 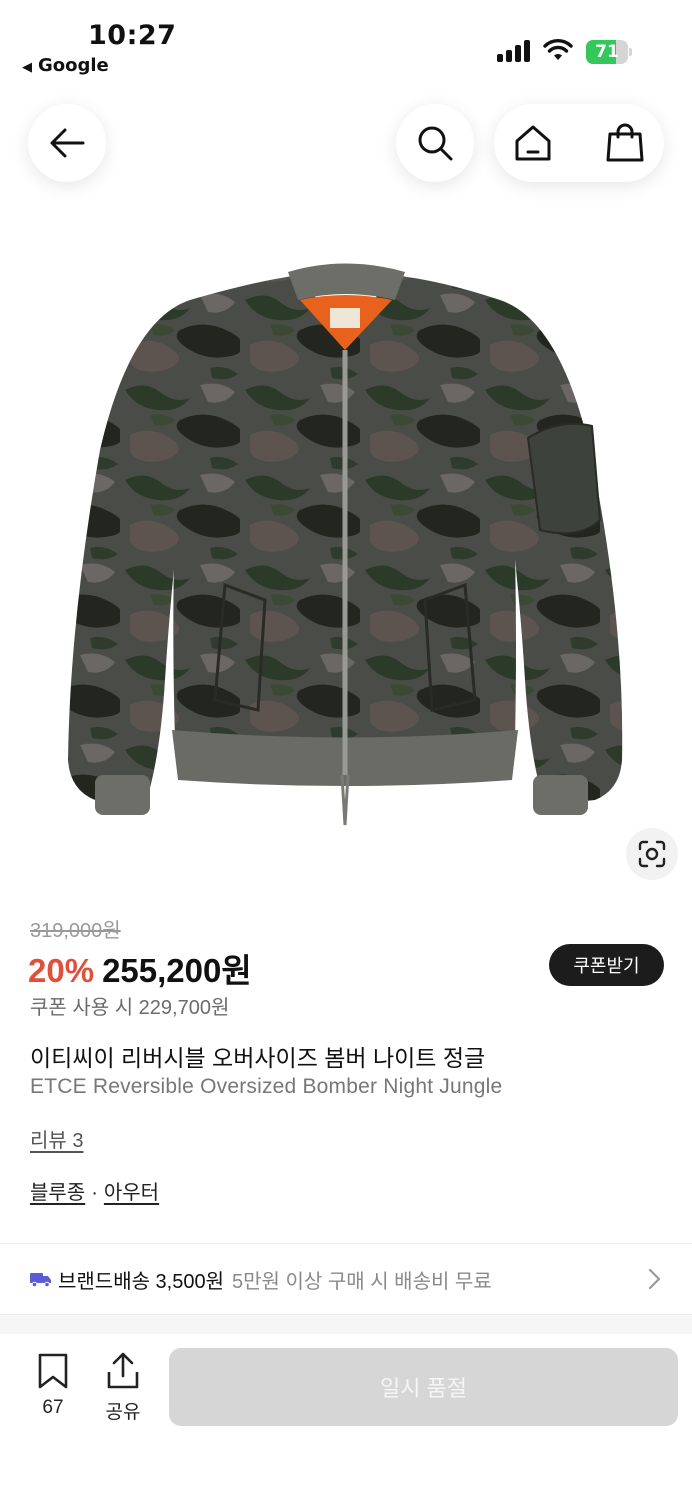 What do you see at coordinates (53, 1371) in the screenshot?
I see `bookmark-icon` at bounding box center [53, 1371].